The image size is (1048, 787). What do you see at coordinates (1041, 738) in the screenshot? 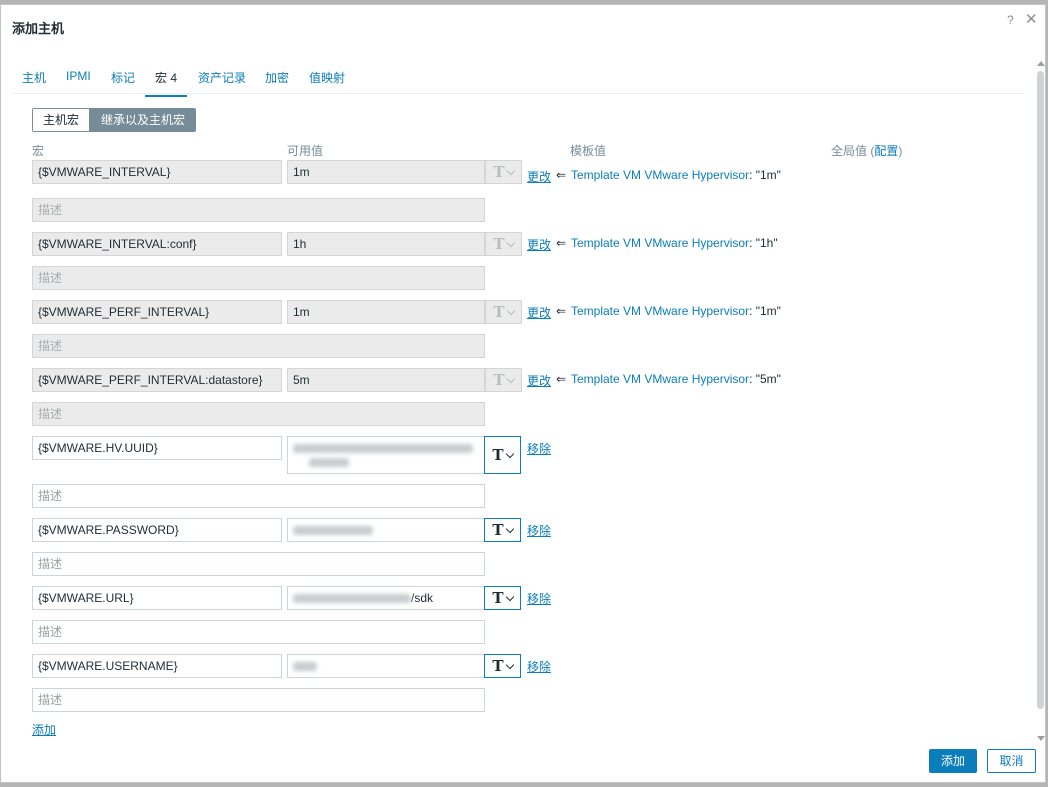
I see `scroll-down-arrow-icon` at bounding box center [1041, 738].